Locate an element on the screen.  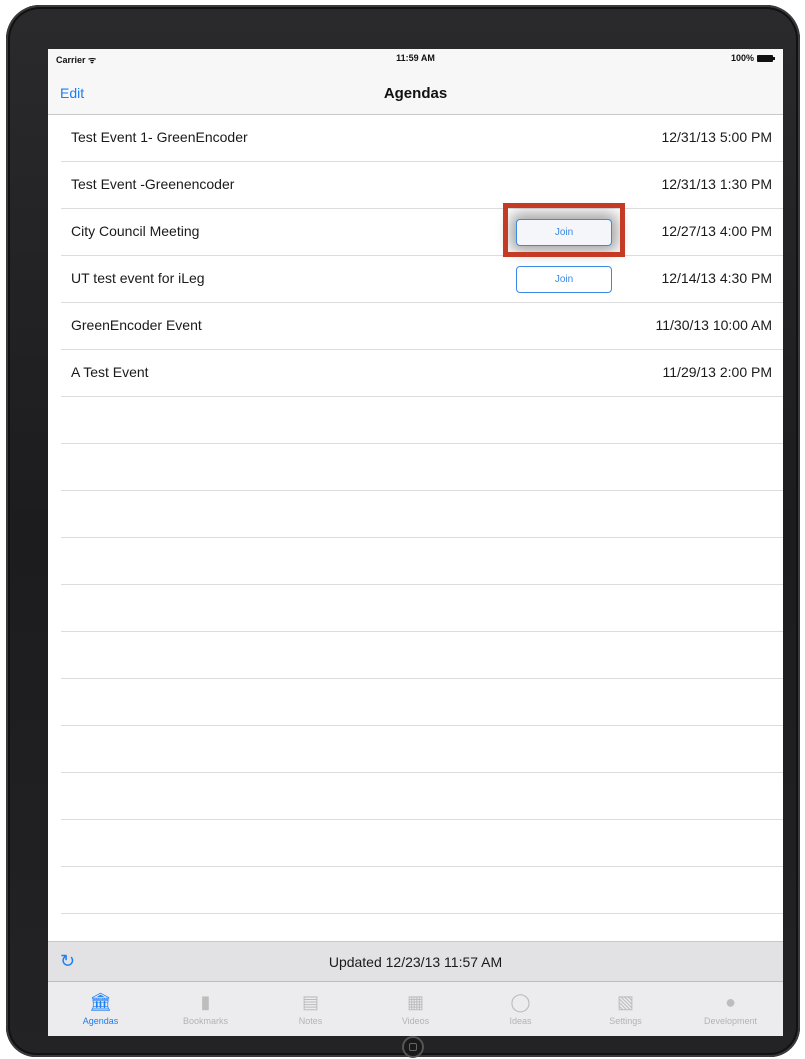
tab-settings: ▧ Settings is located at coordinates (625, 1009).